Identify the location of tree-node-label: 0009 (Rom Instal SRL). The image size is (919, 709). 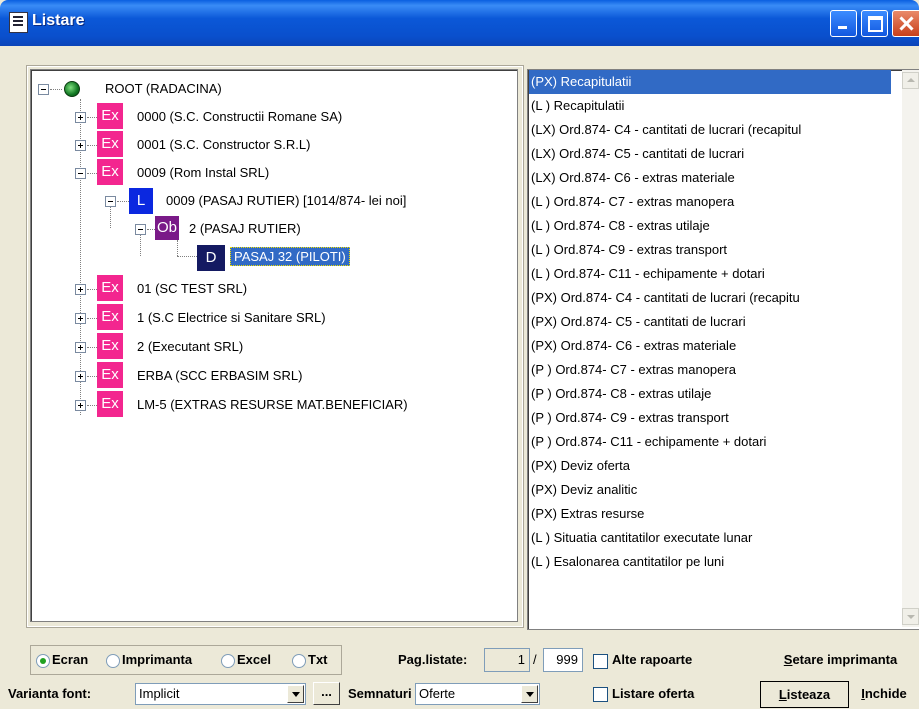
(203, 172).